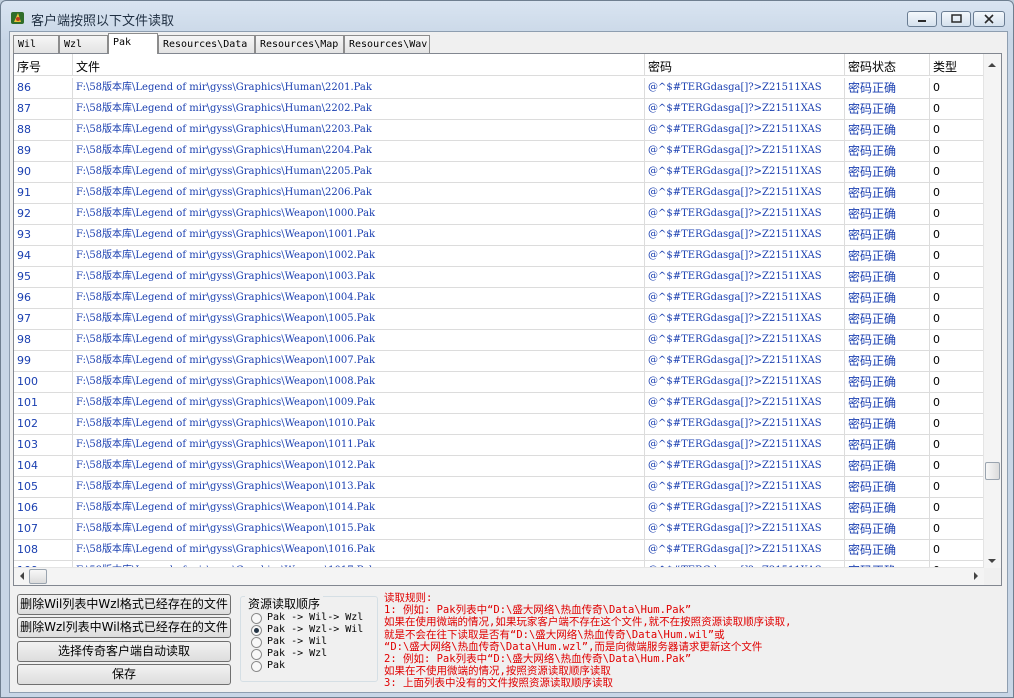 Image resolution: width=1014 pixels, height=698 pixels. Describe the element at coordinates (976, 576) in the screenshot. I see `scroll-right-icon` at that location.